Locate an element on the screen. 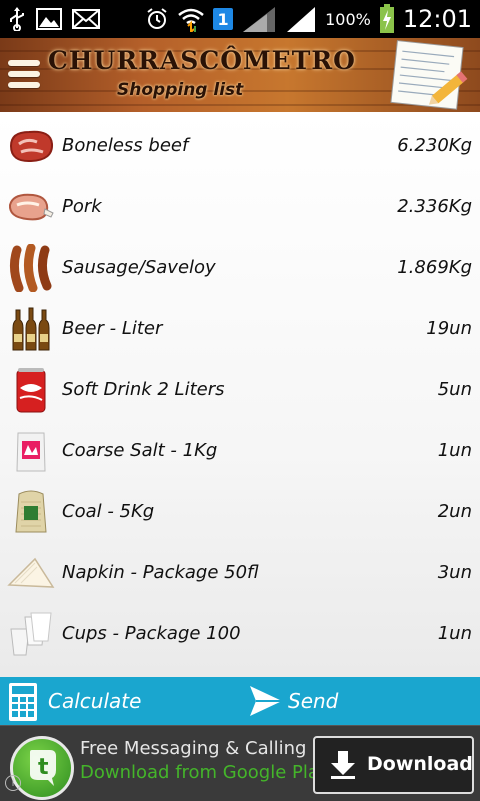 The image size is (480, 801). beef-icon is located at coordinates (31, 146).